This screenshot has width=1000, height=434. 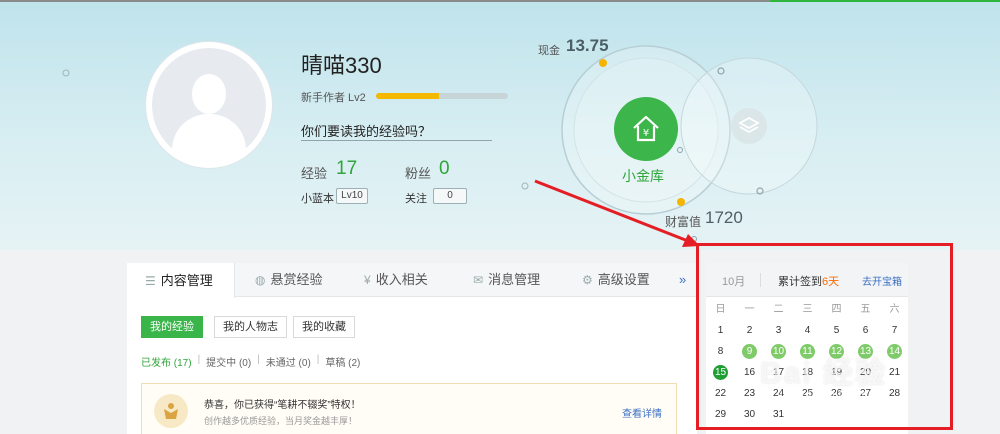 I want to click on weekday-header: 六, so click(x=894, y=309).